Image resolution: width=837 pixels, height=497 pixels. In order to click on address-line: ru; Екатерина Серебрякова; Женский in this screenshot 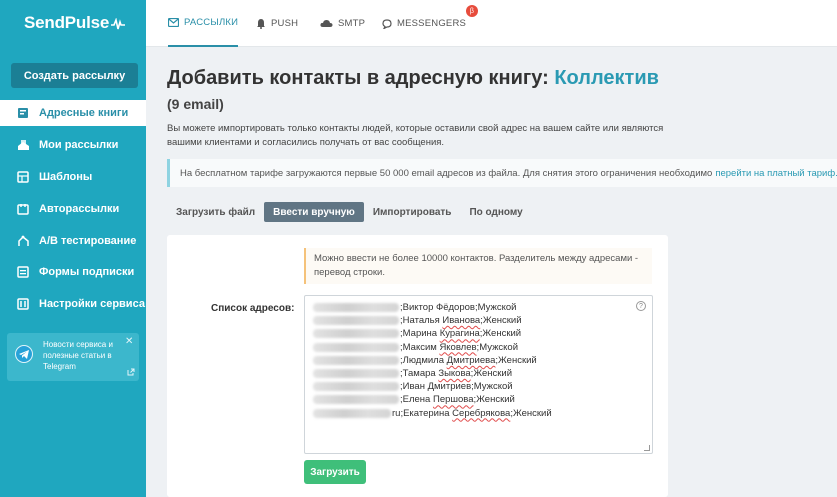, I will do `click(432, 413)`.